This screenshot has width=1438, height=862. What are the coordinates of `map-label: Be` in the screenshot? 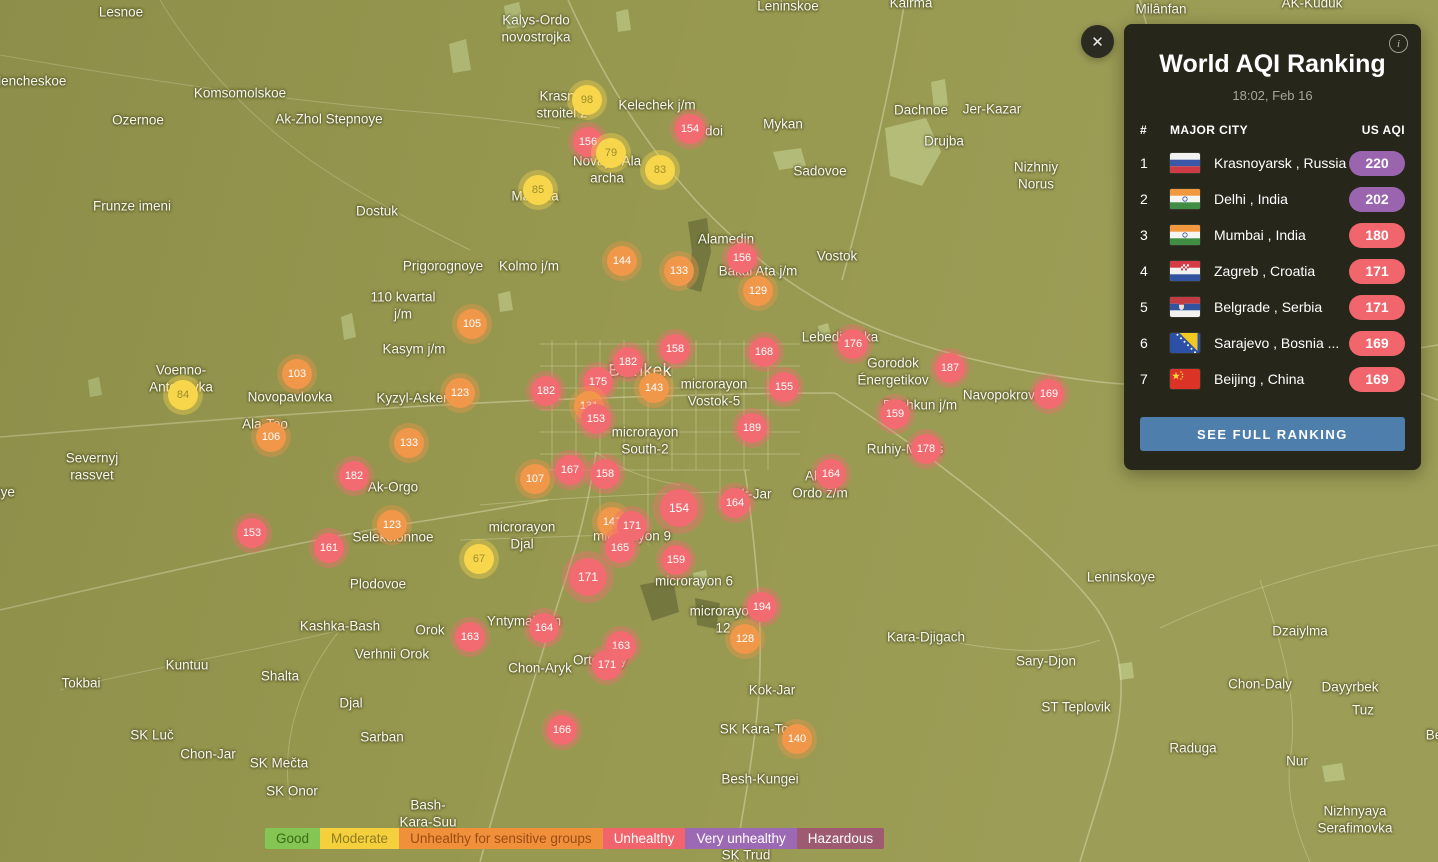 It's located at (1431, 735).